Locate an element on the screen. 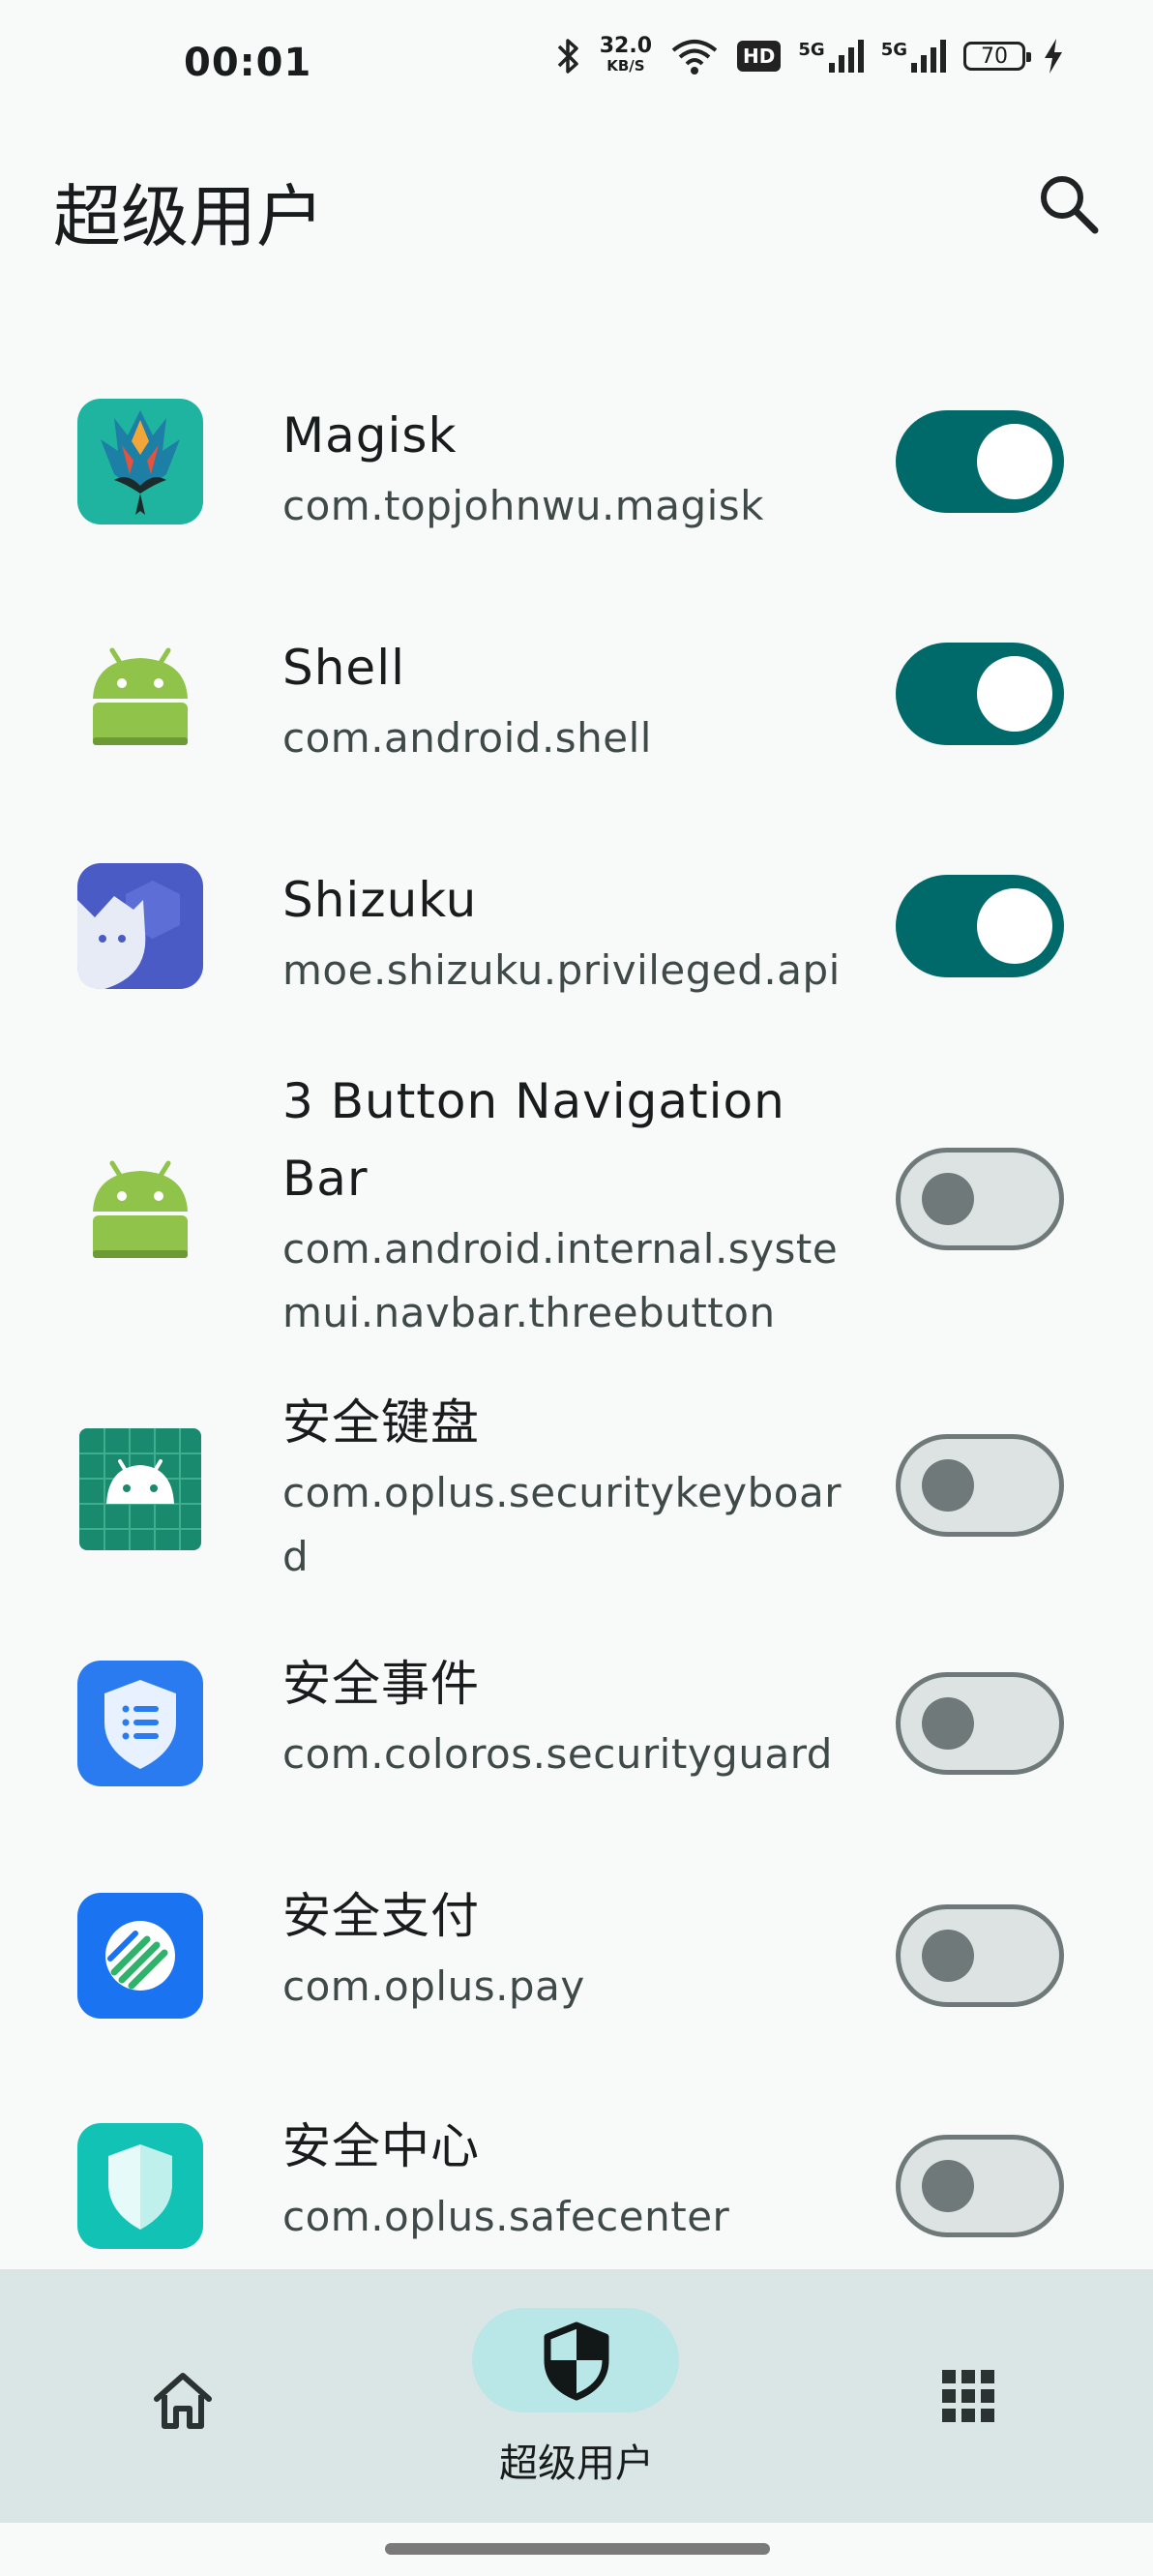 This screenshot has height=2576, width=1153. list-item-shell: Shell com.android.shell is located at coordinates (576, 697).